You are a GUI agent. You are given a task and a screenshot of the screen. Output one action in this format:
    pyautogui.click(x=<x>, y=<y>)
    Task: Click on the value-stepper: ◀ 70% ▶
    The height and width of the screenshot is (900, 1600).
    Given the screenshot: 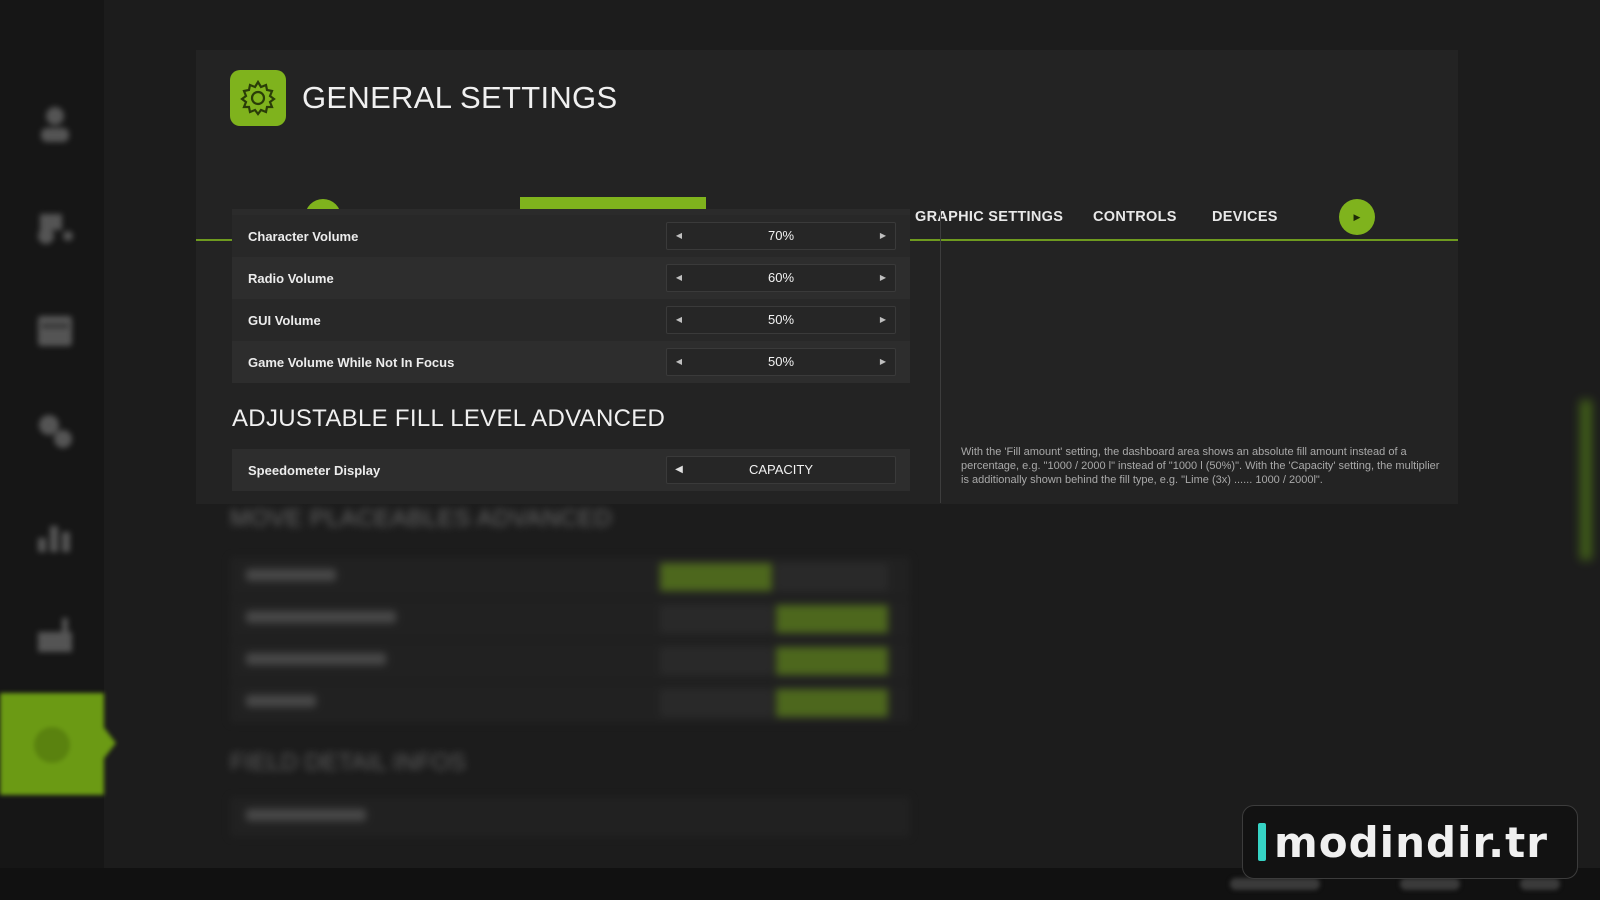 What is the action you would take?
    pyautogui.click(x=781, y=236)
    